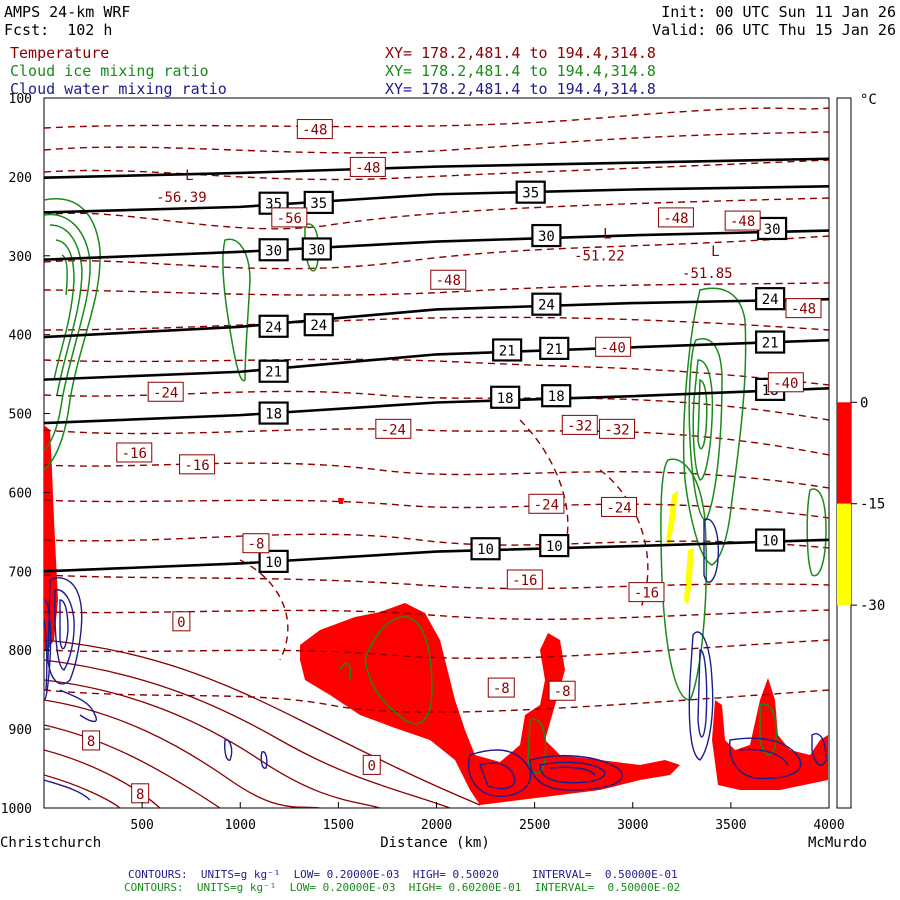 This screenshot has width=900, height=900. I want to click on colorbar-unit: °C, so click(868, 100).